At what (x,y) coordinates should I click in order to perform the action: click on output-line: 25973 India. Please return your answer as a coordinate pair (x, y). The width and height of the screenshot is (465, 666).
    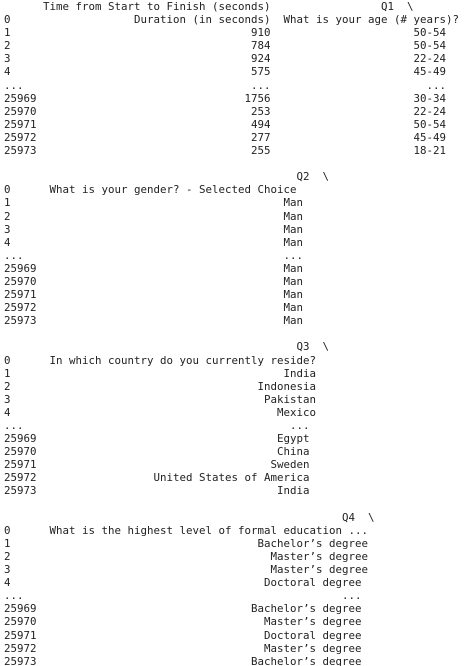
    Looking at the image, I should click on (157, 491).